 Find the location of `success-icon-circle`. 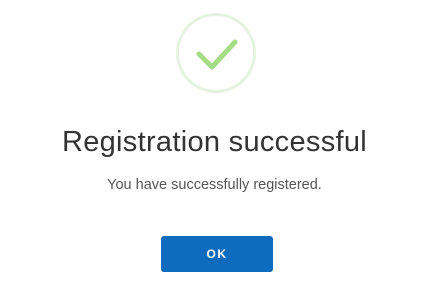

success-icon-circle is located at coordinates (216, 53).